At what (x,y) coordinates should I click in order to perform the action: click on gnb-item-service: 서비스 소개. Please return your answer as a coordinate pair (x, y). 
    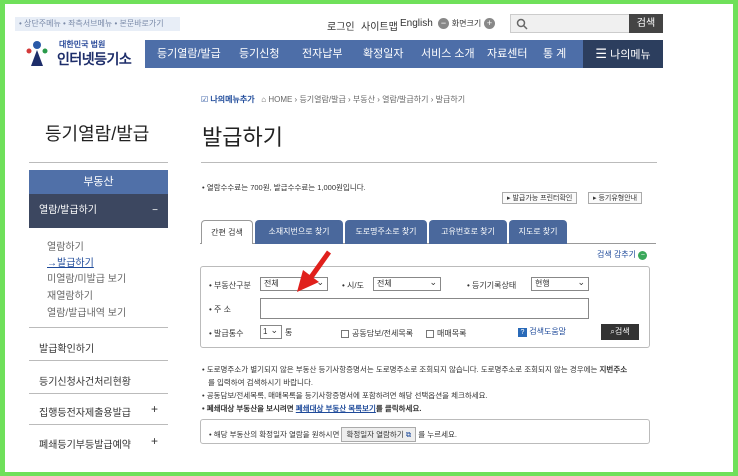
    Looking at the image, I should click on (448, 54).